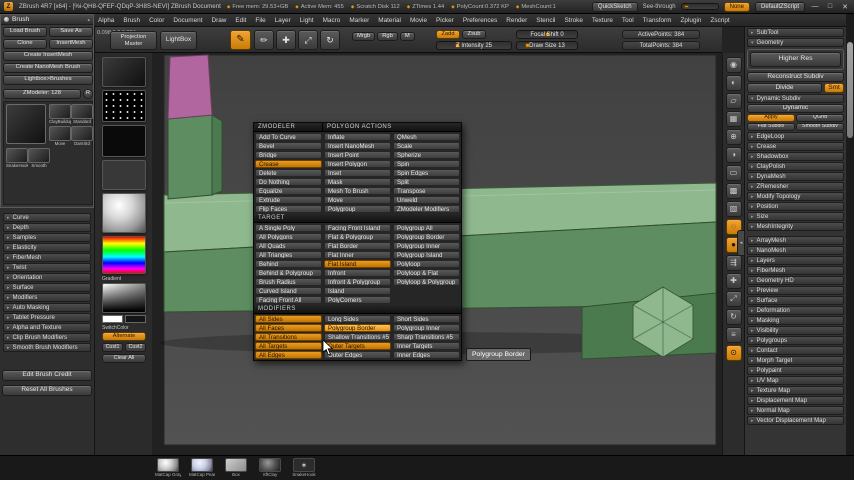 This screenshot has height=480, width=854. Describe the element at coordinates (573, 20) in the screenshot. I see `menu-item: Stroke` at that location.